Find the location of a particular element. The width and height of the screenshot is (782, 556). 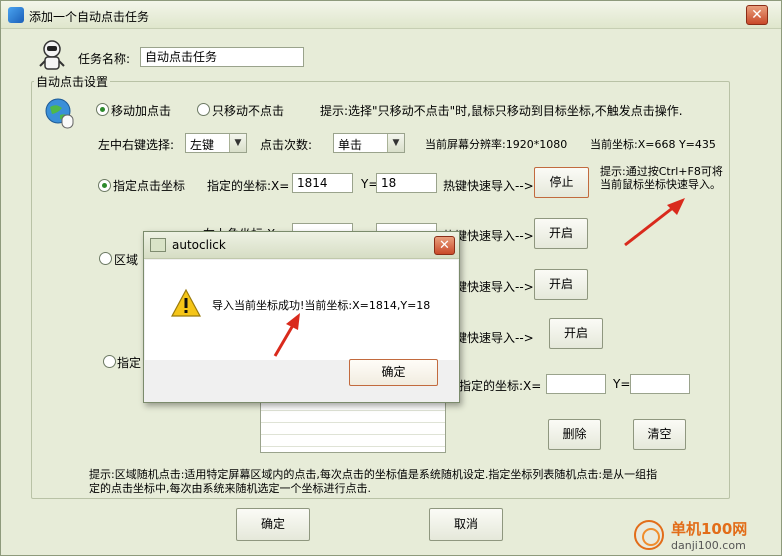

region-random-radio is located at coordinates (105, 258).